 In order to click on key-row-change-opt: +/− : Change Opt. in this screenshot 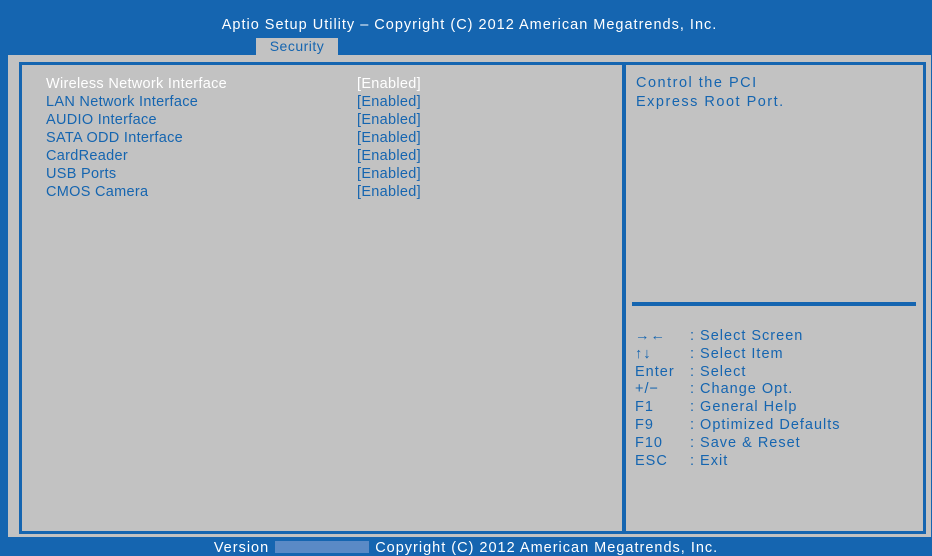, I will do `click(775, 390)`.